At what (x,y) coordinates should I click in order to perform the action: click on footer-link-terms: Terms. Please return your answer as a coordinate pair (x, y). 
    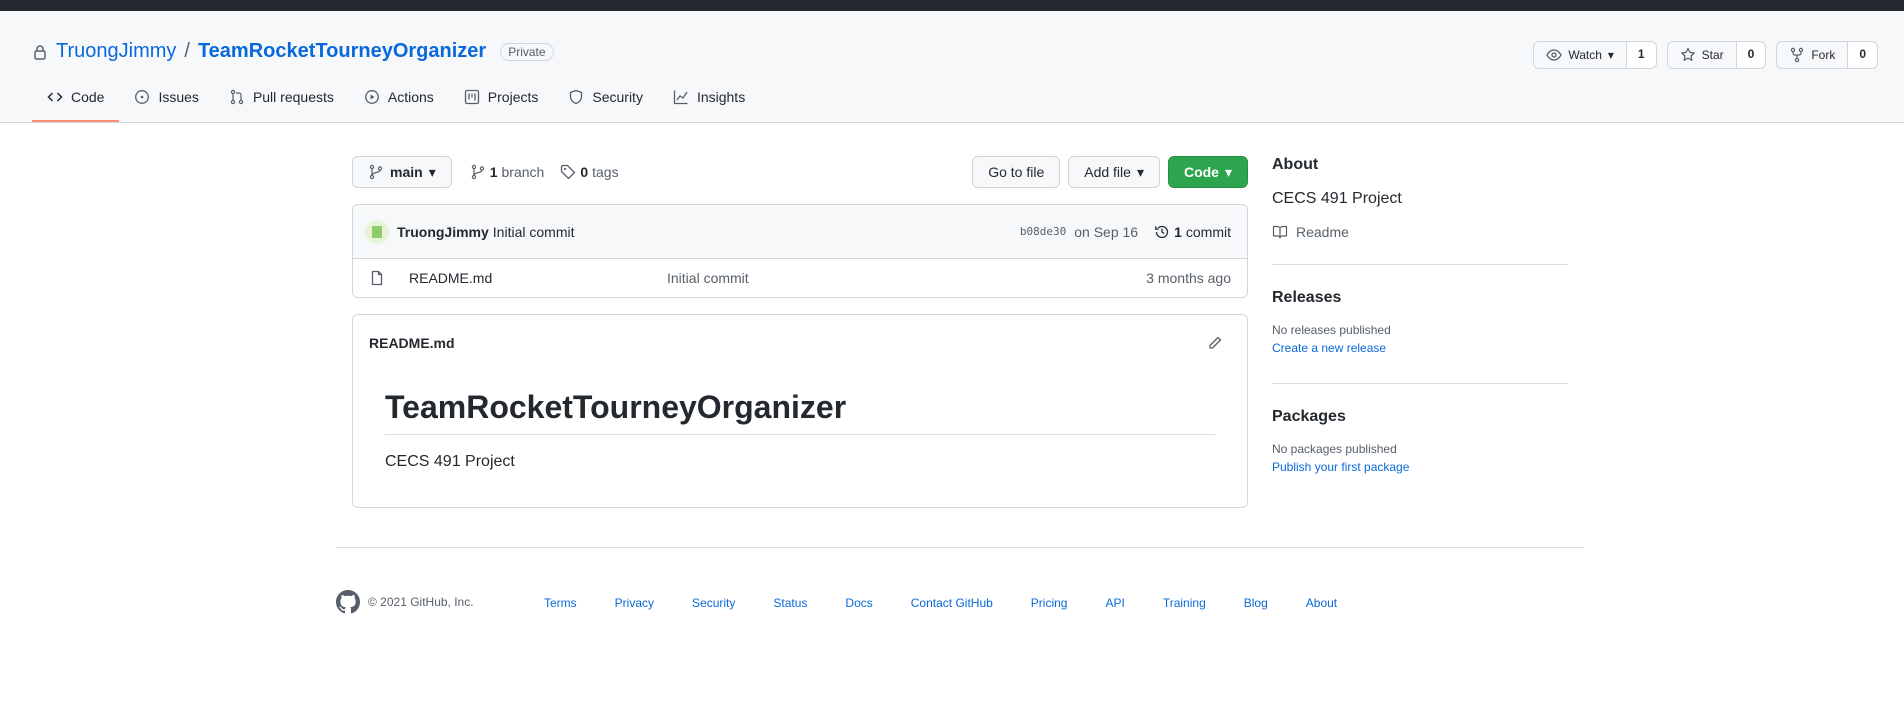
    Looking at the image, I should click on (560, 603).